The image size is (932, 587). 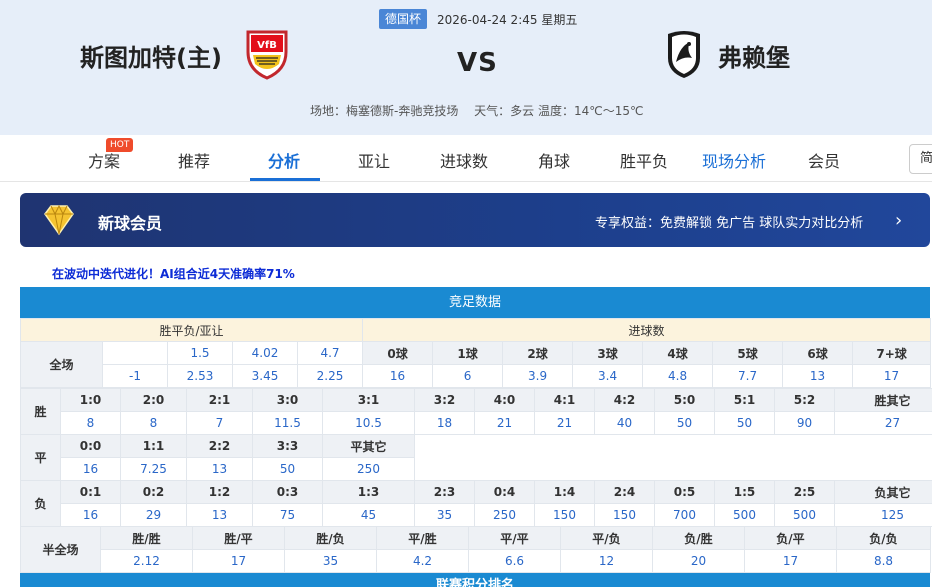 I want to click on half-full-odds-cell: 6.6, so click(x=514, y=561).